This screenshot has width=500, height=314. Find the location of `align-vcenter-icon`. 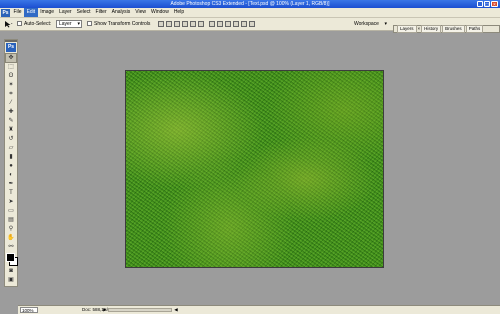

align-vcenter-icon is located at coordinates (169, 24).